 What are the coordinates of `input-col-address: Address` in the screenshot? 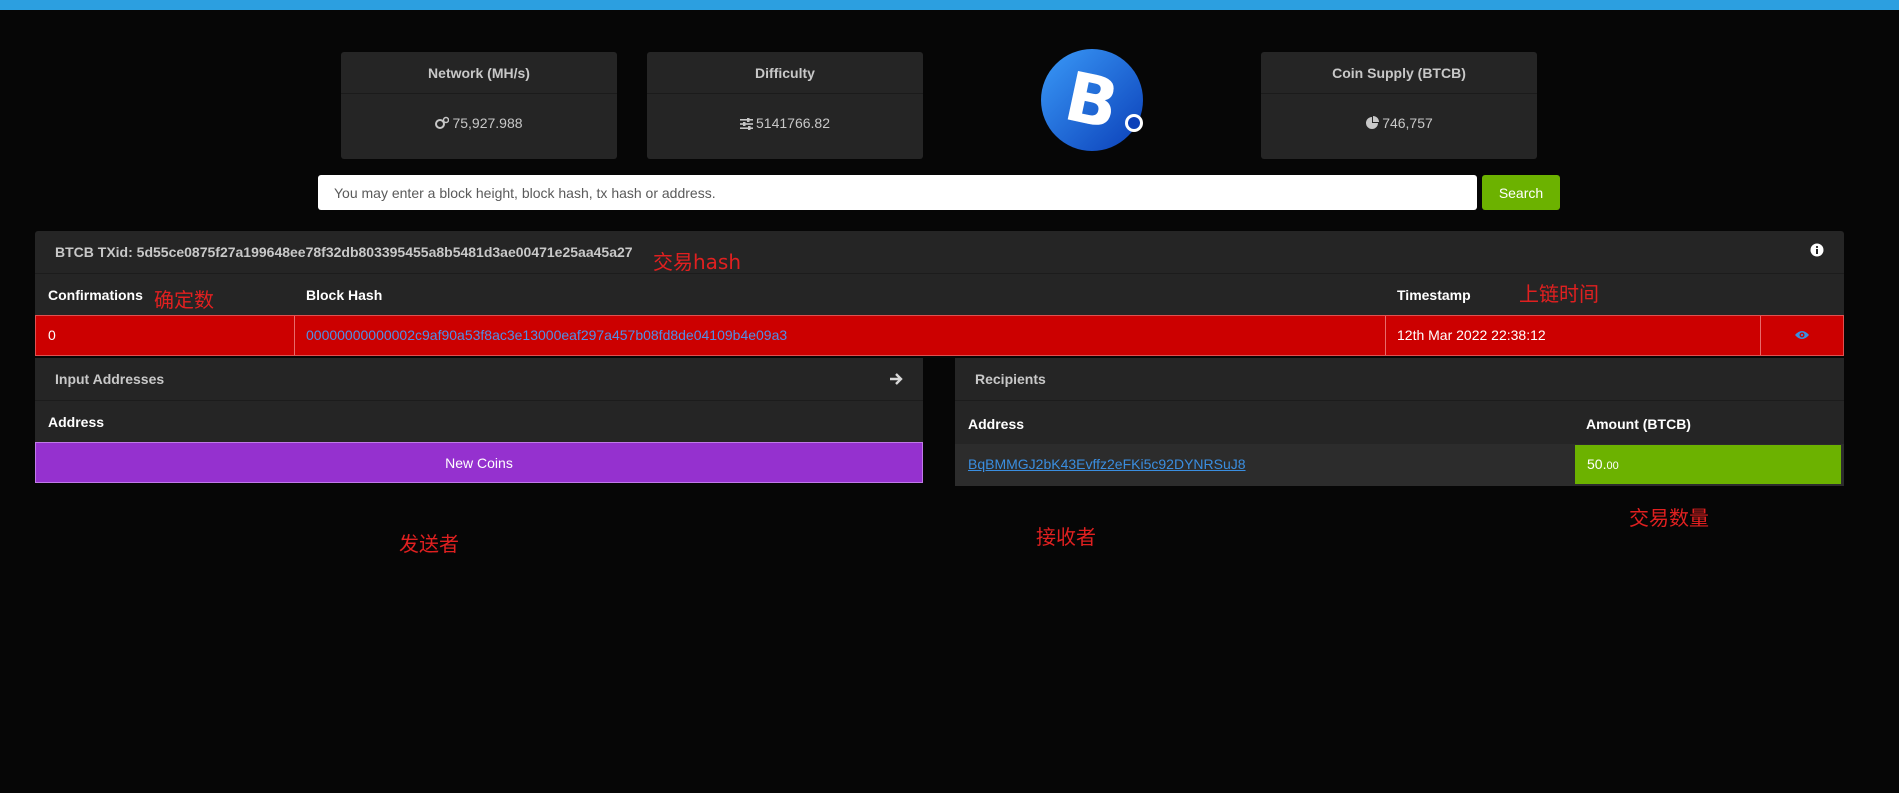 It's located at (479, 421).